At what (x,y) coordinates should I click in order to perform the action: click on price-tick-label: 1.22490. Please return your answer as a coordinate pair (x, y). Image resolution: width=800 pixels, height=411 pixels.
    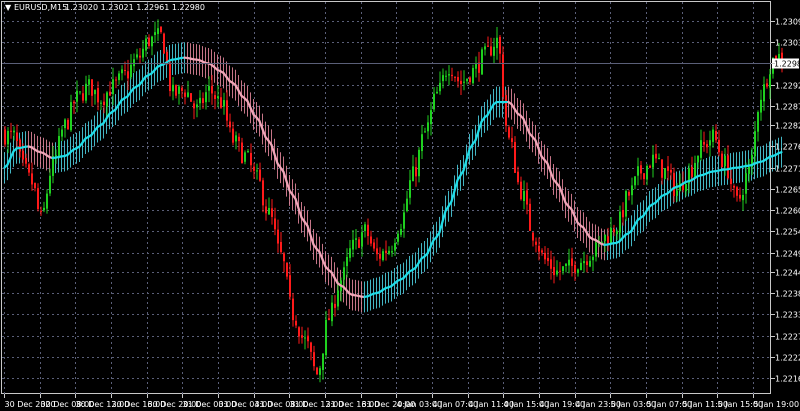
    Looking at the image, I should click on (787, 254).